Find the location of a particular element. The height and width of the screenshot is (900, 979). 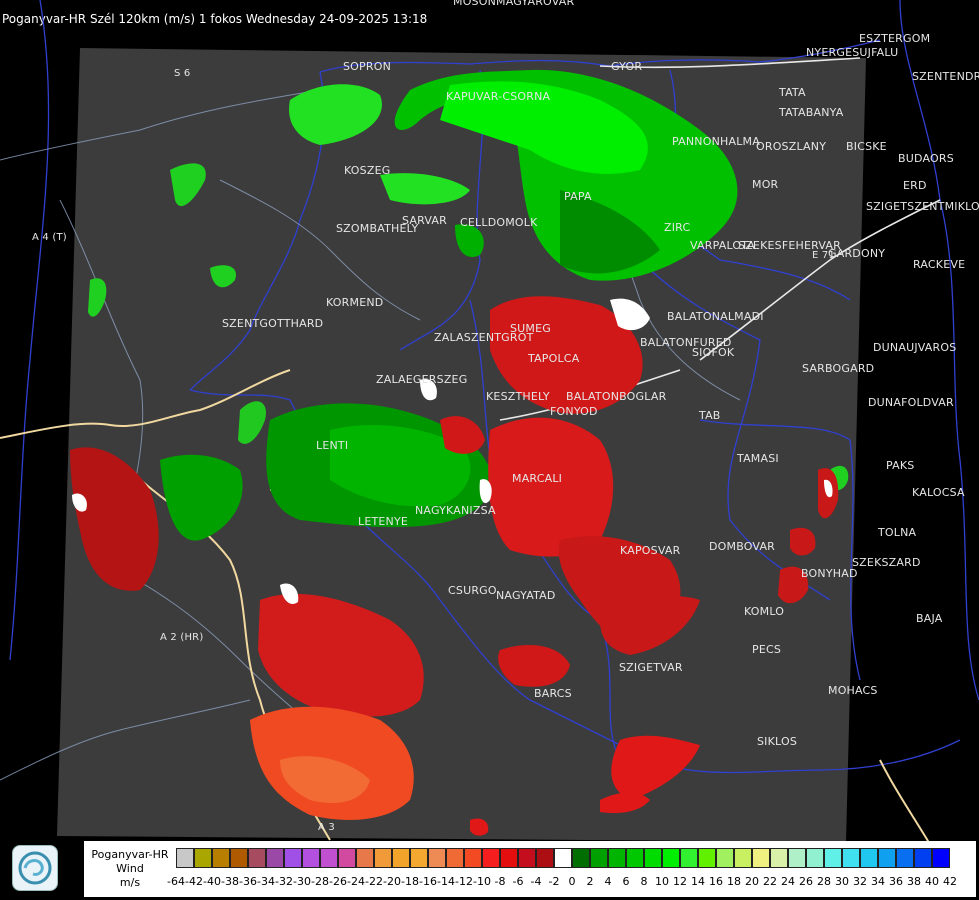

legend-tick-label: -34 is located at coordinates (266, 881).